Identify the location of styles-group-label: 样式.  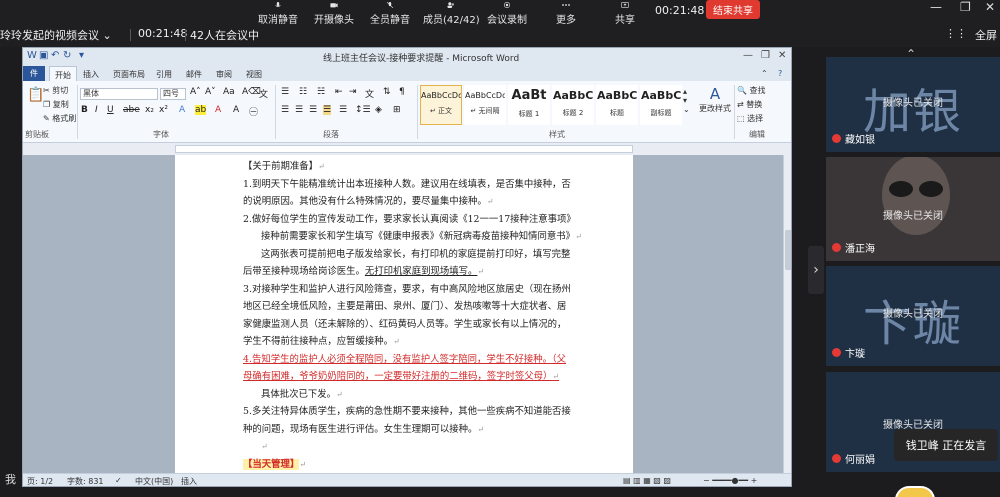
(557, 134).